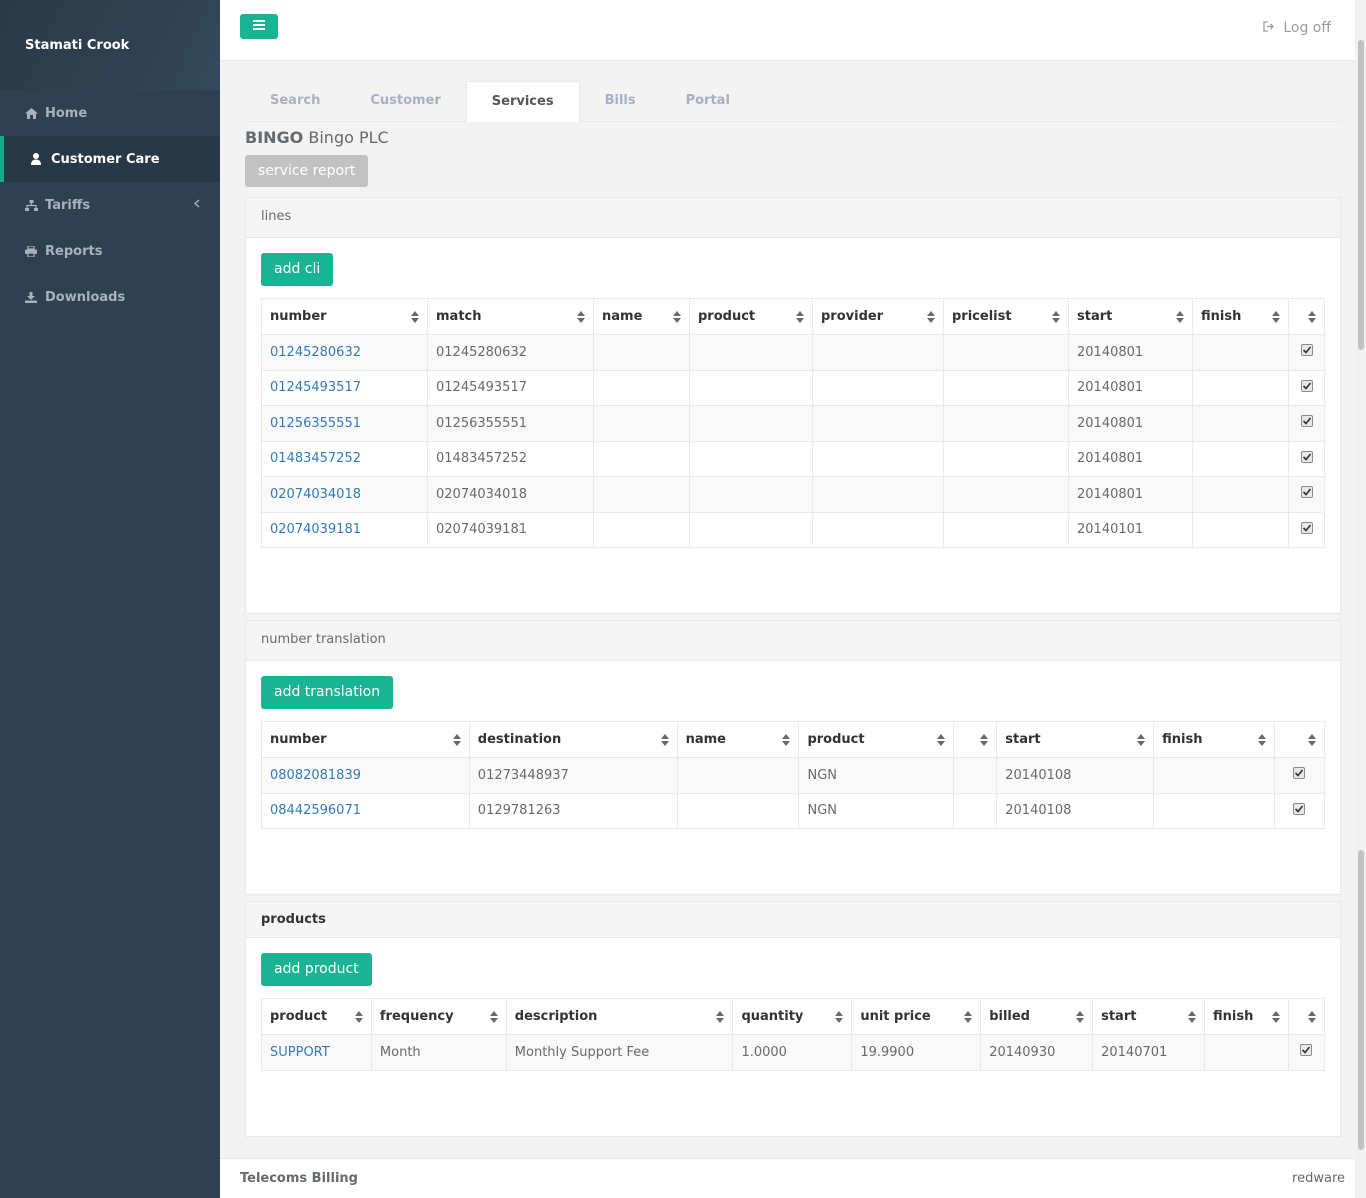 Image resolution: width=1366 pixels, height=1198 pixels. Describe the element at coordinates (299, 1178) in the screenshot. I see `footer-left: Telecoms Billing` at that location.